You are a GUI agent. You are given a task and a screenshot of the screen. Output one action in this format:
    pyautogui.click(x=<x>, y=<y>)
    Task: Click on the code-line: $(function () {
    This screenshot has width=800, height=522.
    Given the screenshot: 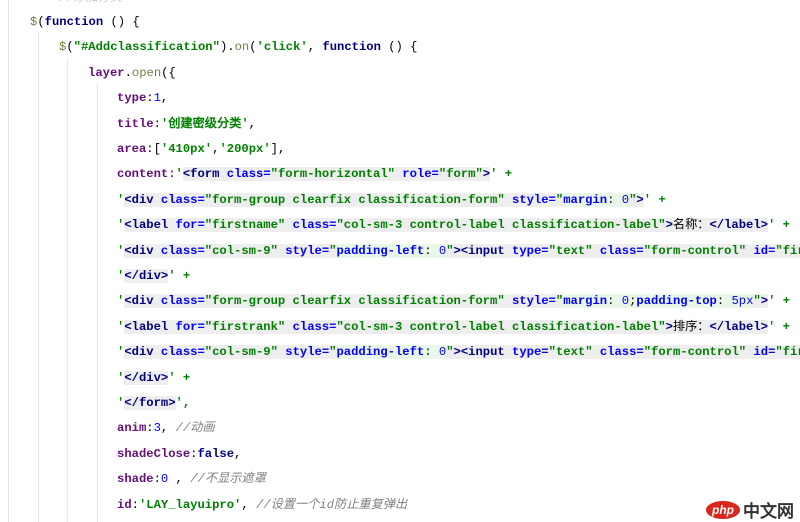 What is the action you would take?
    pyautogui.click(x=85, y=22)
    